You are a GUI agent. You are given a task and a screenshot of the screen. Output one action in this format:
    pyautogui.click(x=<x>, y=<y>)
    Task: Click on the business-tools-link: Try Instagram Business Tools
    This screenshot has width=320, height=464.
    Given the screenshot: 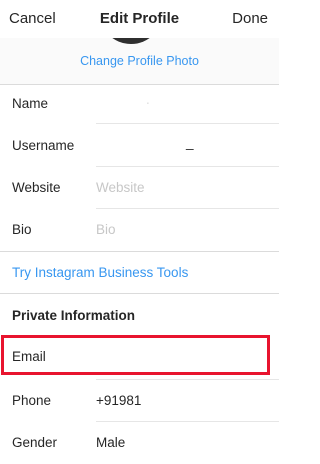 What is the action you would take?
    pyautogui.click(x=100, y=272)
    